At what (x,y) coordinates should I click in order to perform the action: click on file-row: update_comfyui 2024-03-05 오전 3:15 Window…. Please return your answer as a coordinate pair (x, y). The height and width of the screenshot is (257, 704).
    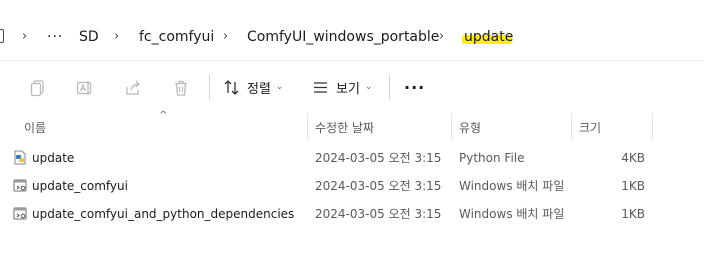
    Looking at the image, I should click on (330, 186).